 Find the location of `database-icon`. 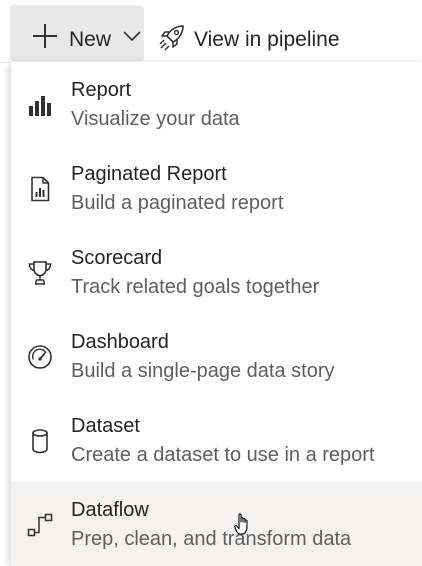

database-icon is located at coordinates (40, 441).